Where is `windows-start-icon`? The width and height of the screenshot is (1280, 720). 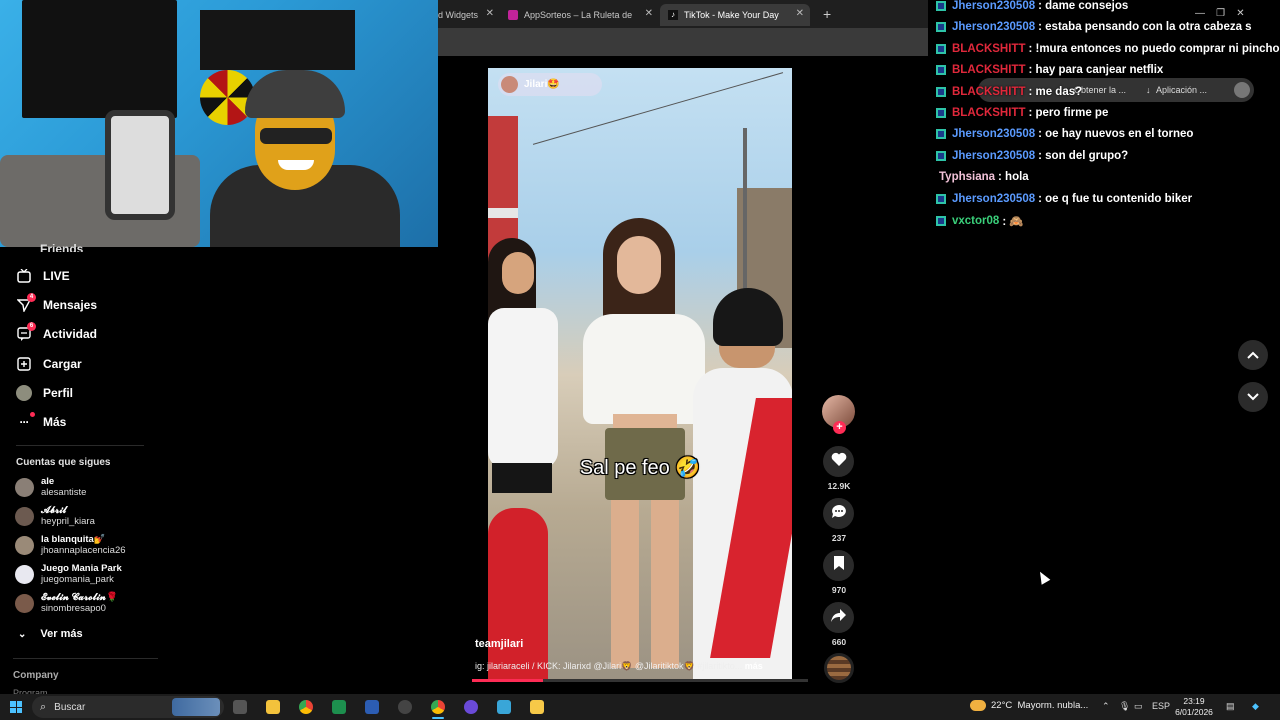 windows-start-icon is located at coordinates (16, 707).